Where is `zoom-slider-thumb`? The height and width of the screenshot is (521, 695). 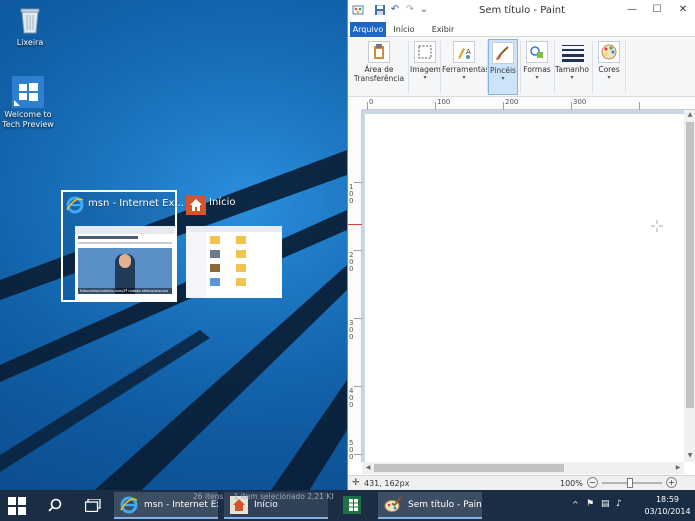 zoom-slider-thumb is located at coordinates (630, 483).